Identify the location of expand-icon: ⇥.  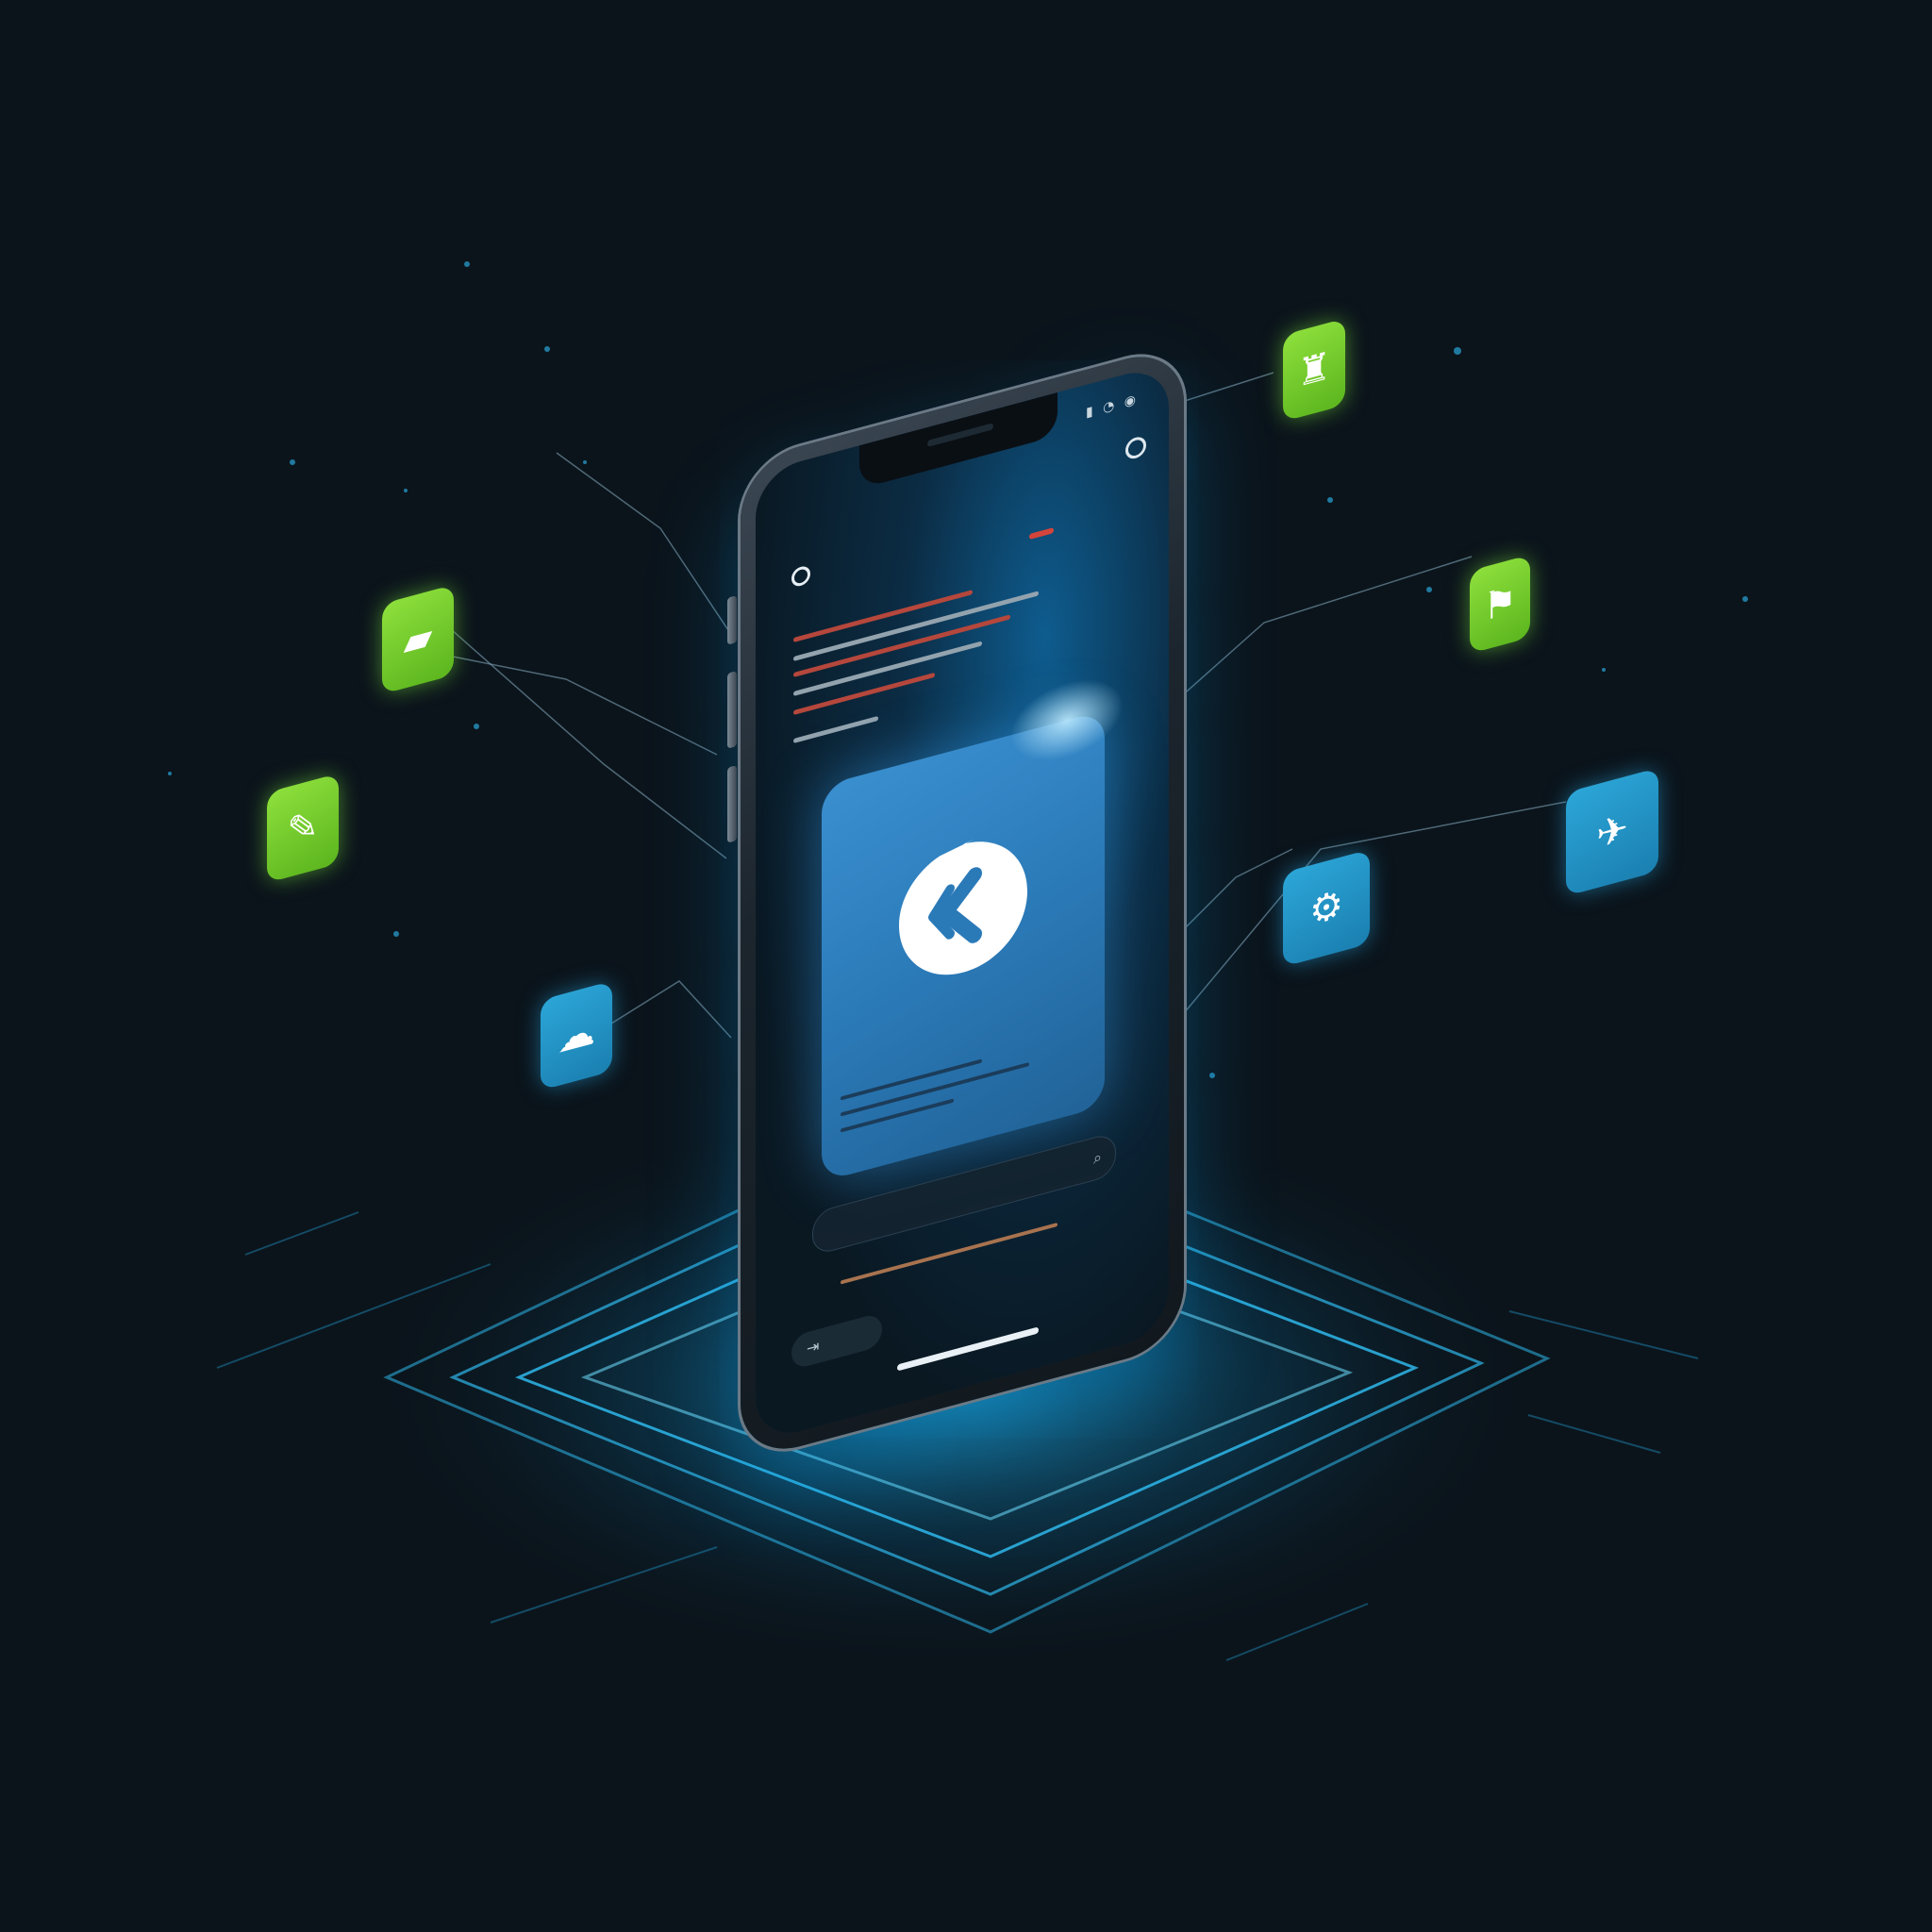
(813, 1347).